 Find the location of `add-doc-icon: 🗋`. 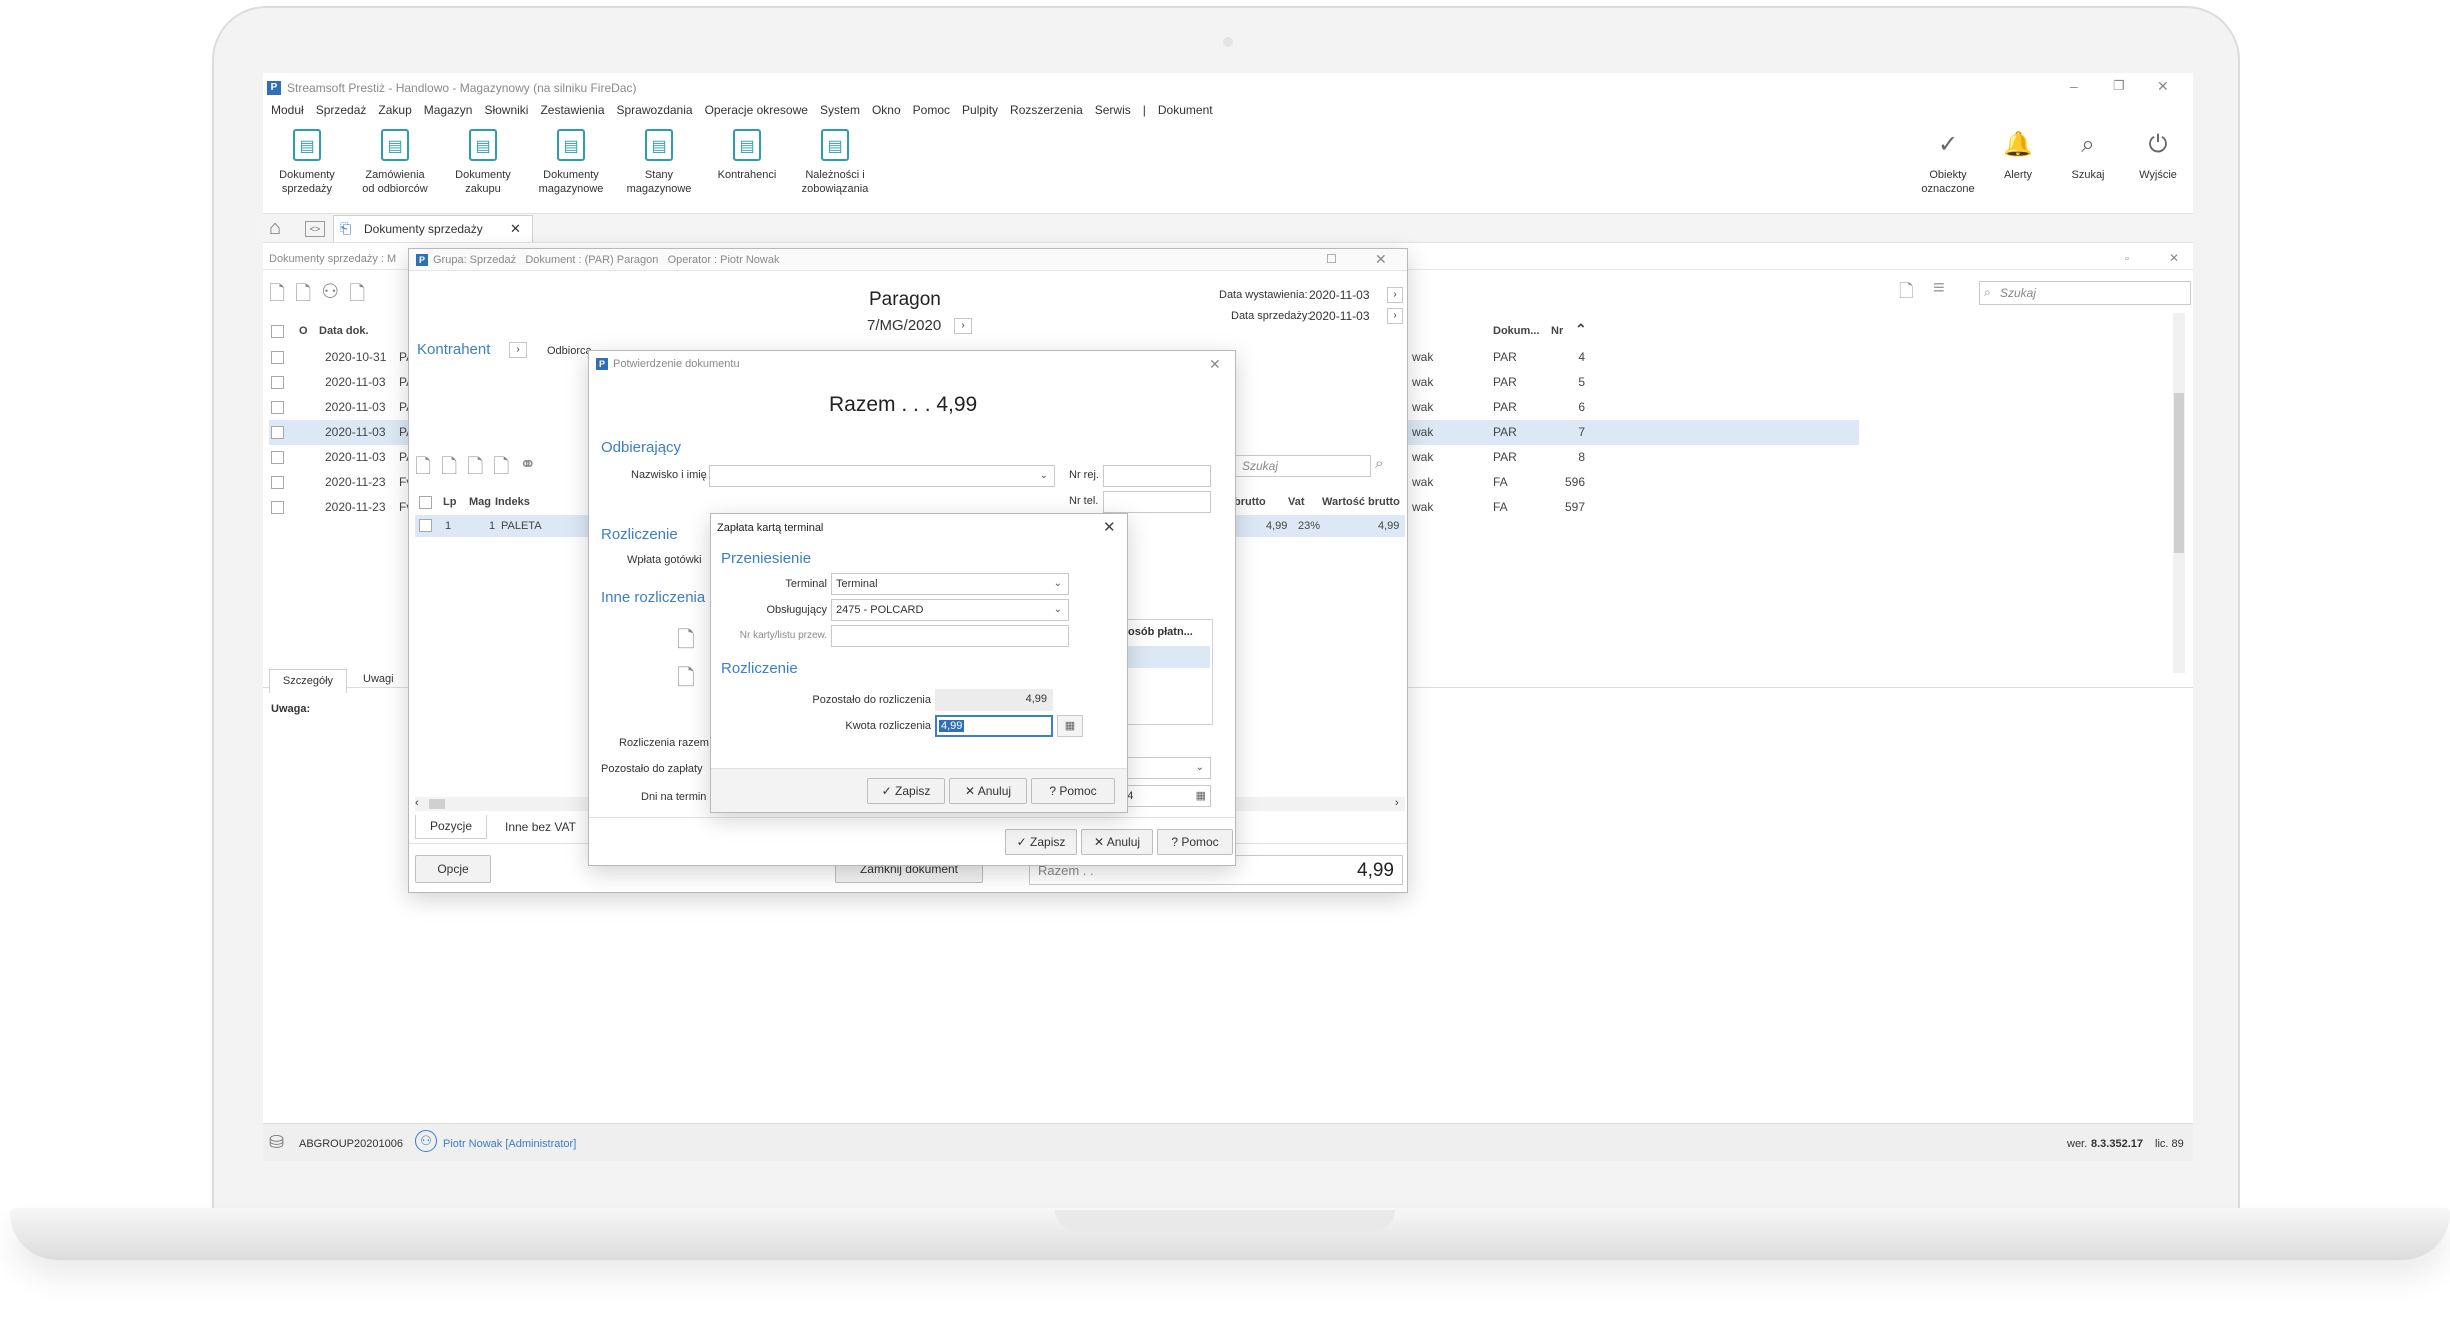

add-doc-icon: 🗋 is located at coordinates (303, 296).